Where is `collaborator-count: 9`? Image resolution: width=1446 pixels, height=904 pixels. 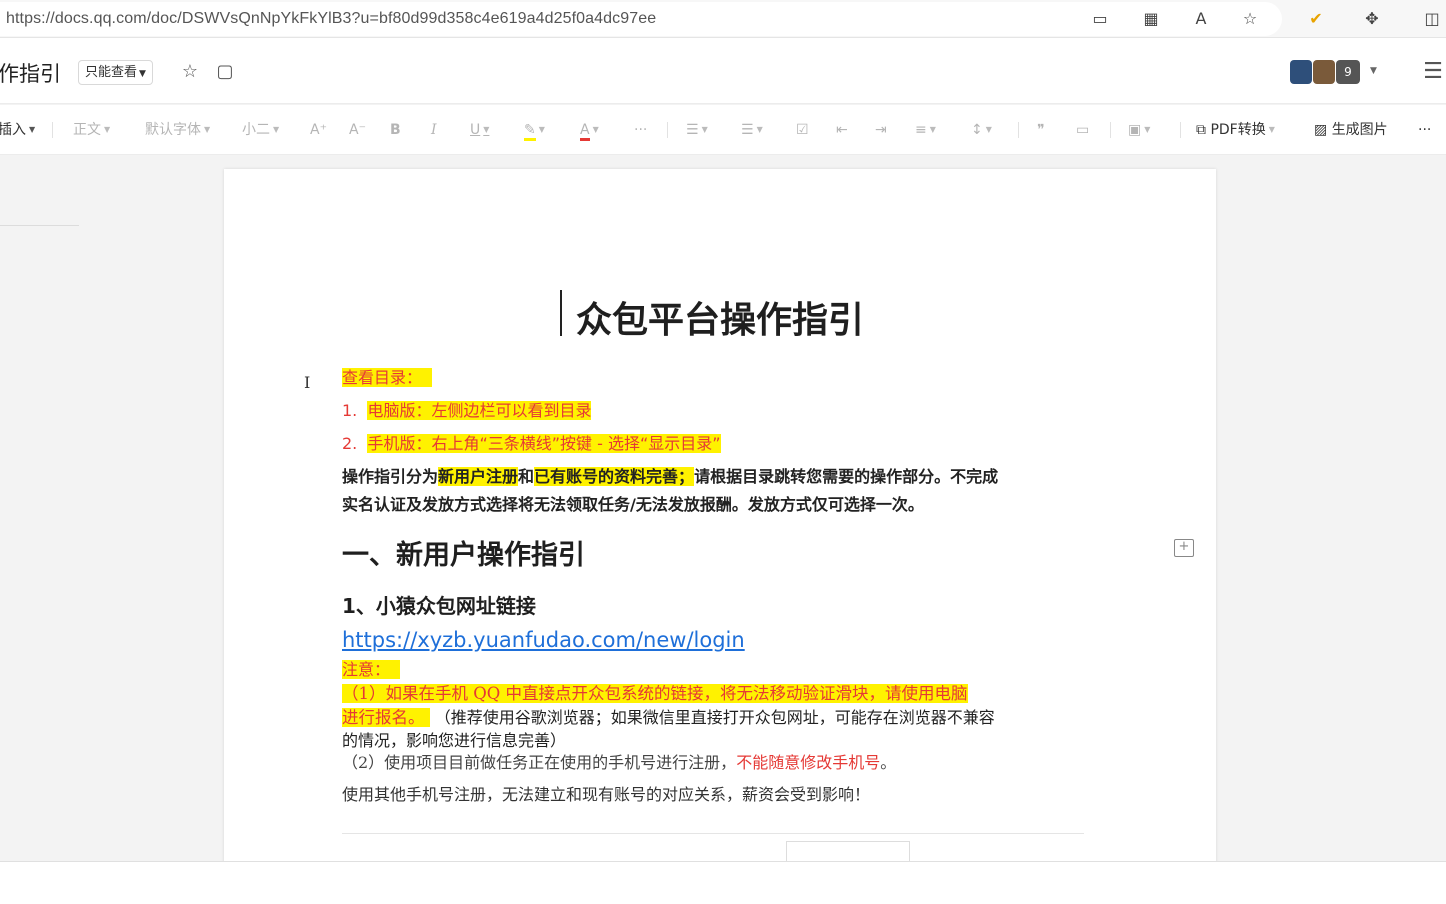
collaborator-count: 9 is located at coordinates (1348, 72).